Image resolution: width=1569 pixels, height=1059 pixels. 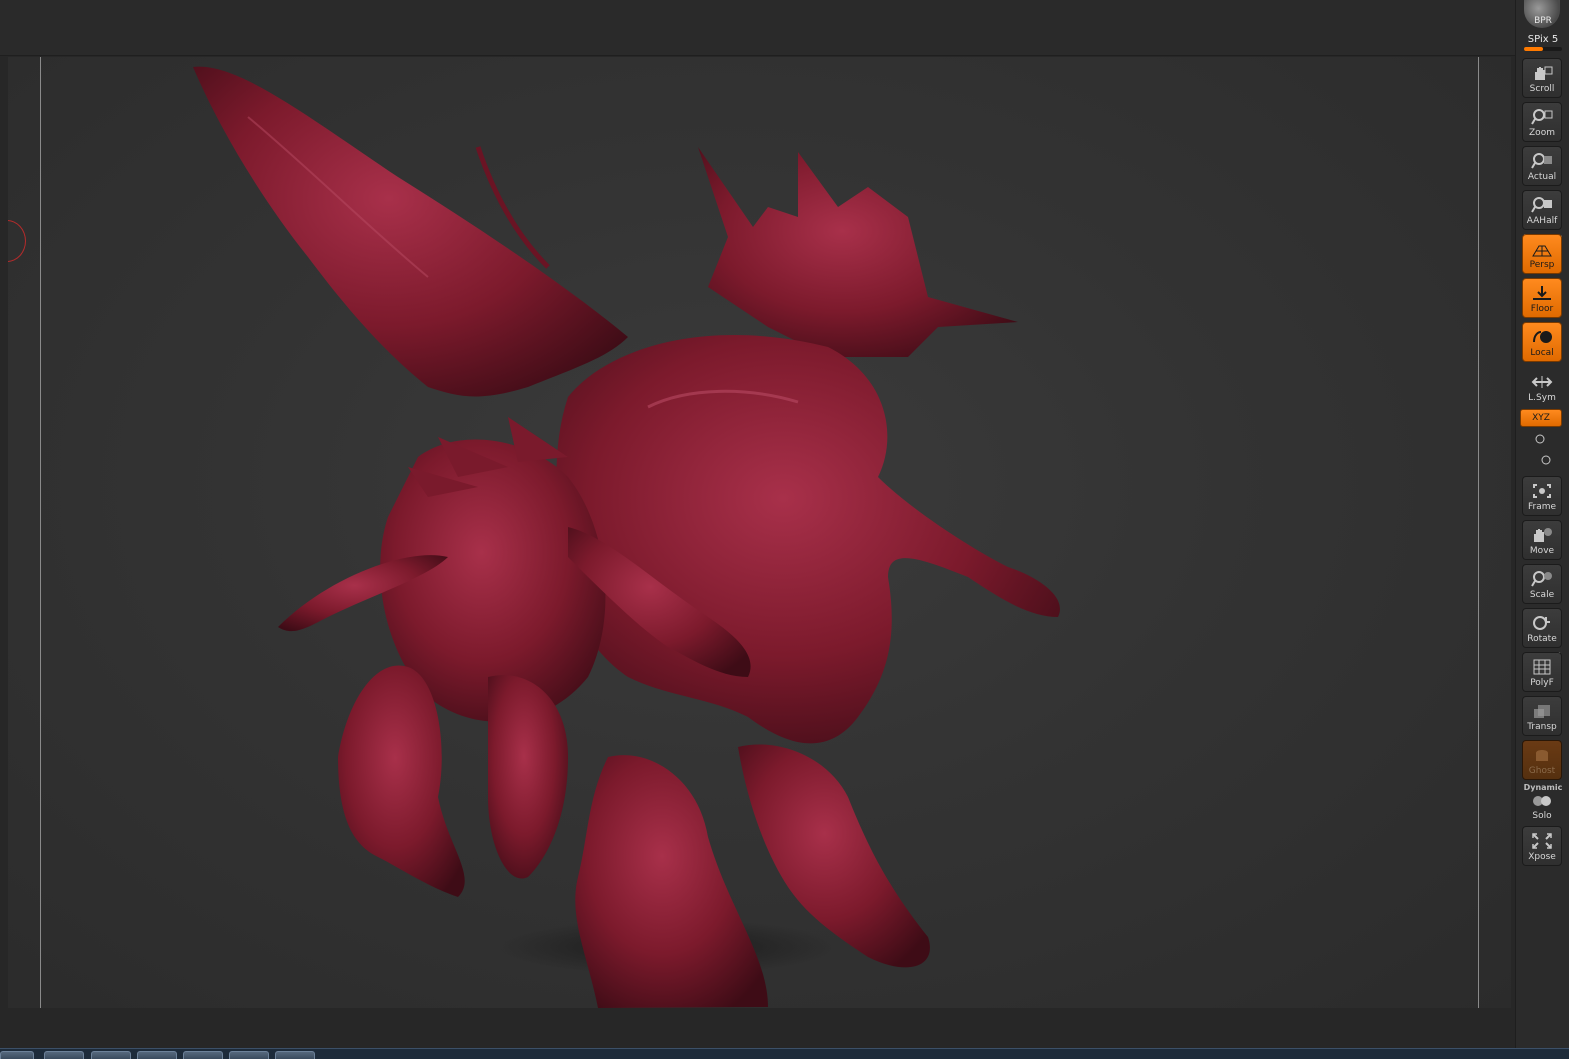 I want to click on actual-button: Actual, so click(x=1542, y=166).